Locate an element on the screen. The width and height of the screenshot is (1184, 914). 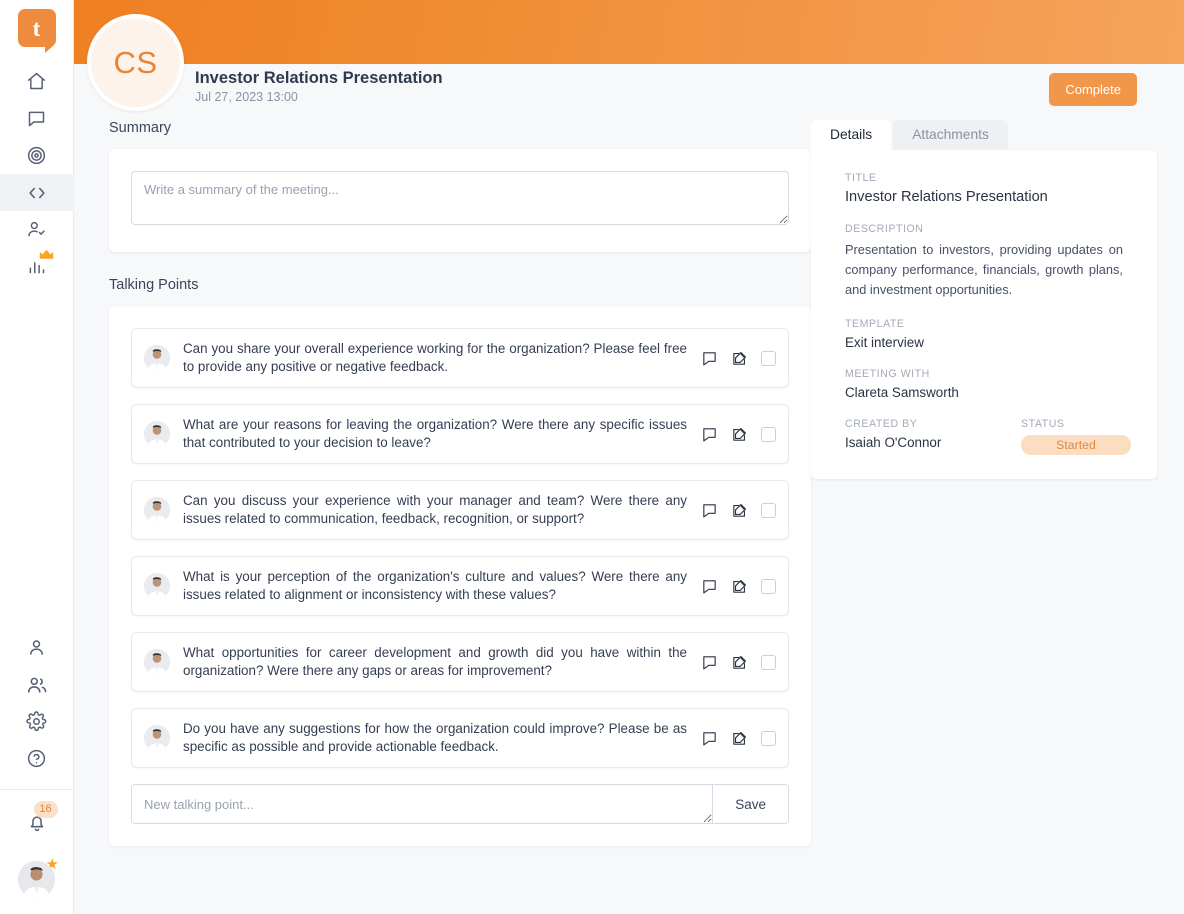
user-avatar-button: ★ is located at coordinates (38, 877).